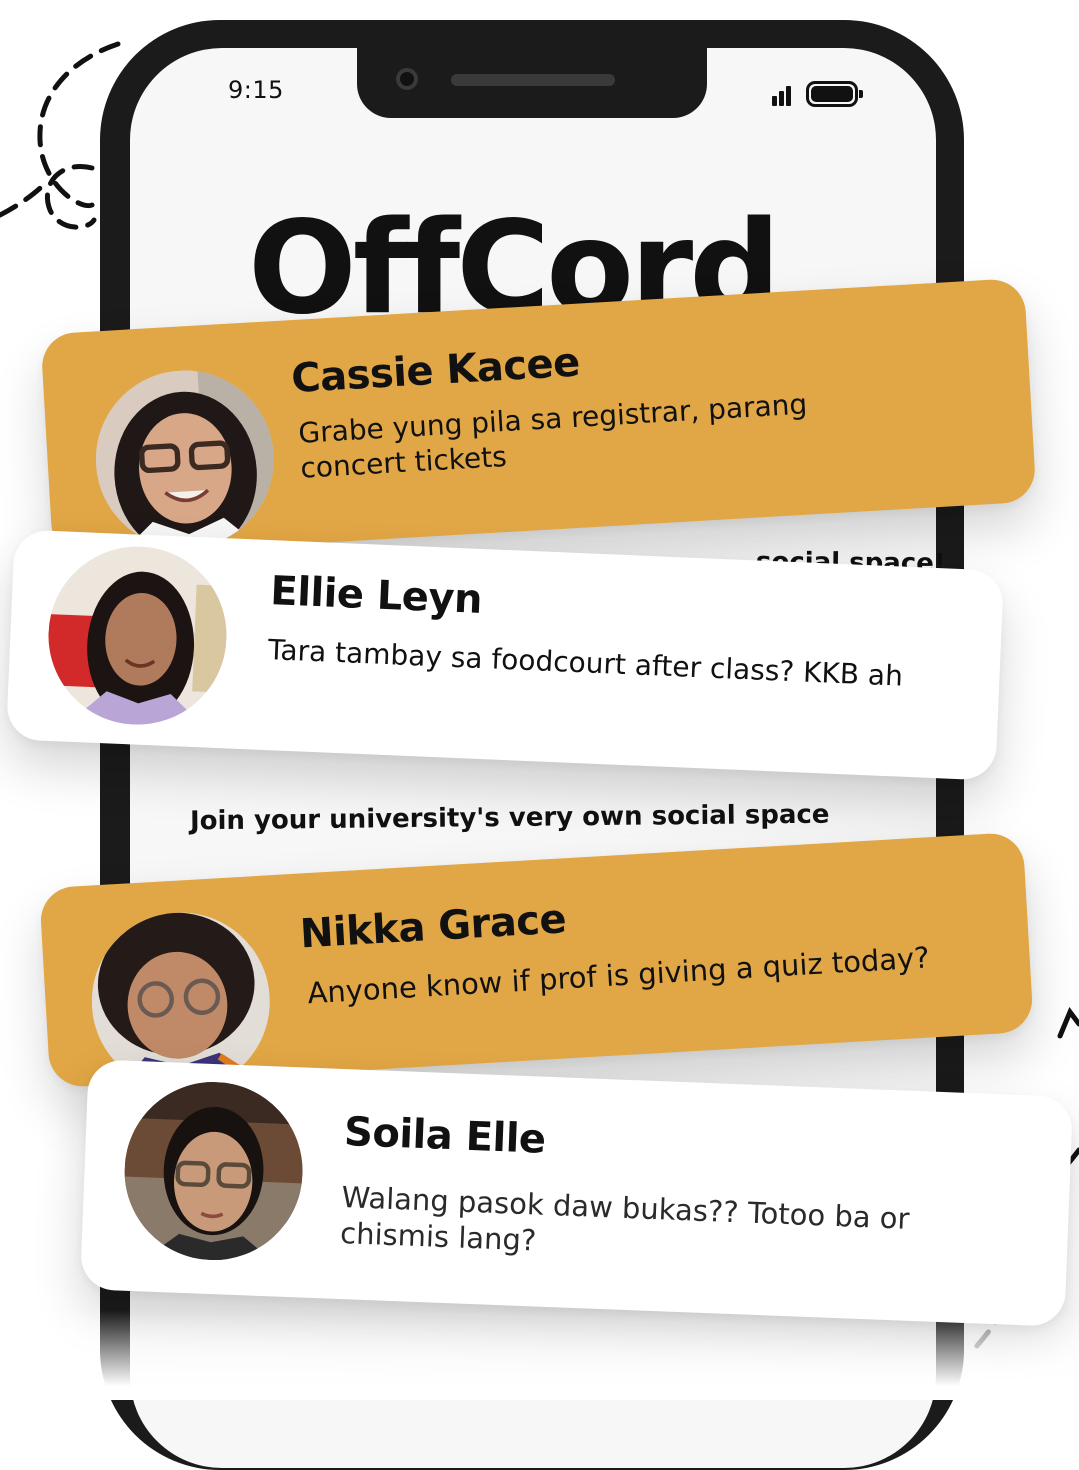  I want to click on camera-icon, so click(407, 79).